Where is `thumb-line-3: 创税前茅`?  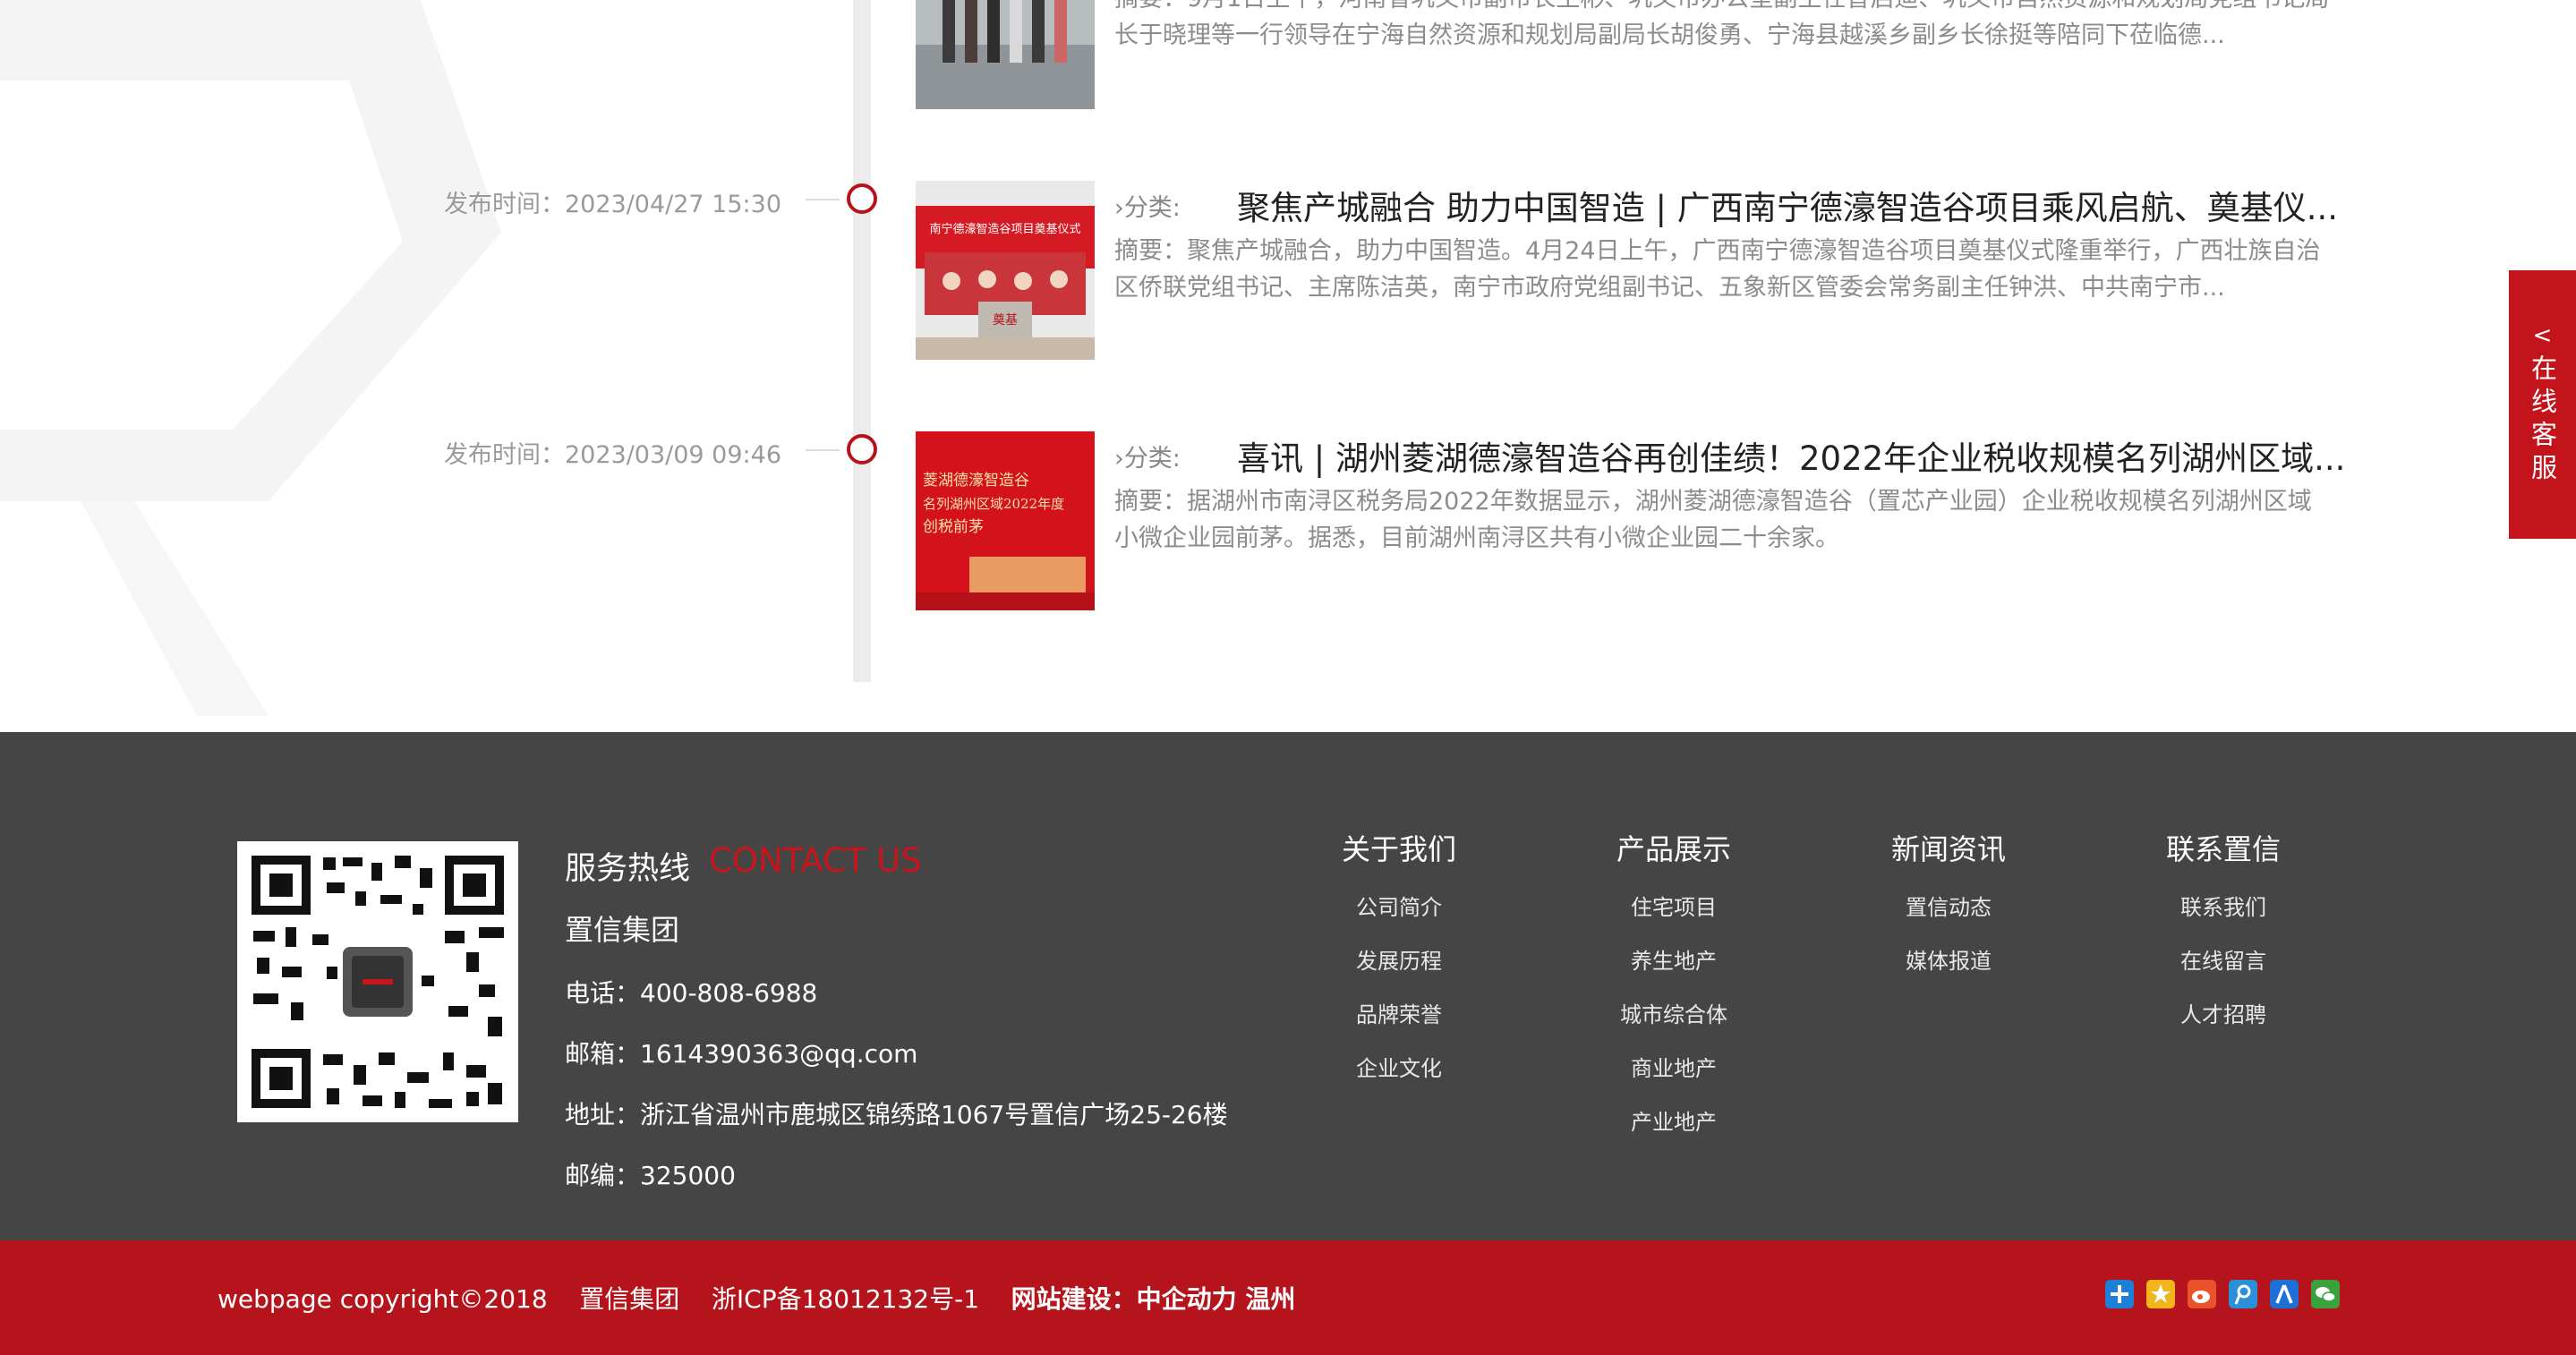 thumb-line-3: 创税前茅 is located at coordinates (953, 527).